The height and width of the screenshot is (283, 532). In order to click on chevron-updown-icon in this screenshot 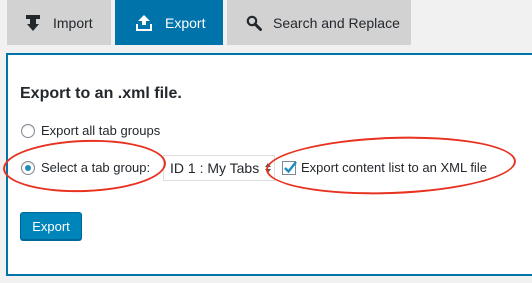, I will do `click(268, 168)`.